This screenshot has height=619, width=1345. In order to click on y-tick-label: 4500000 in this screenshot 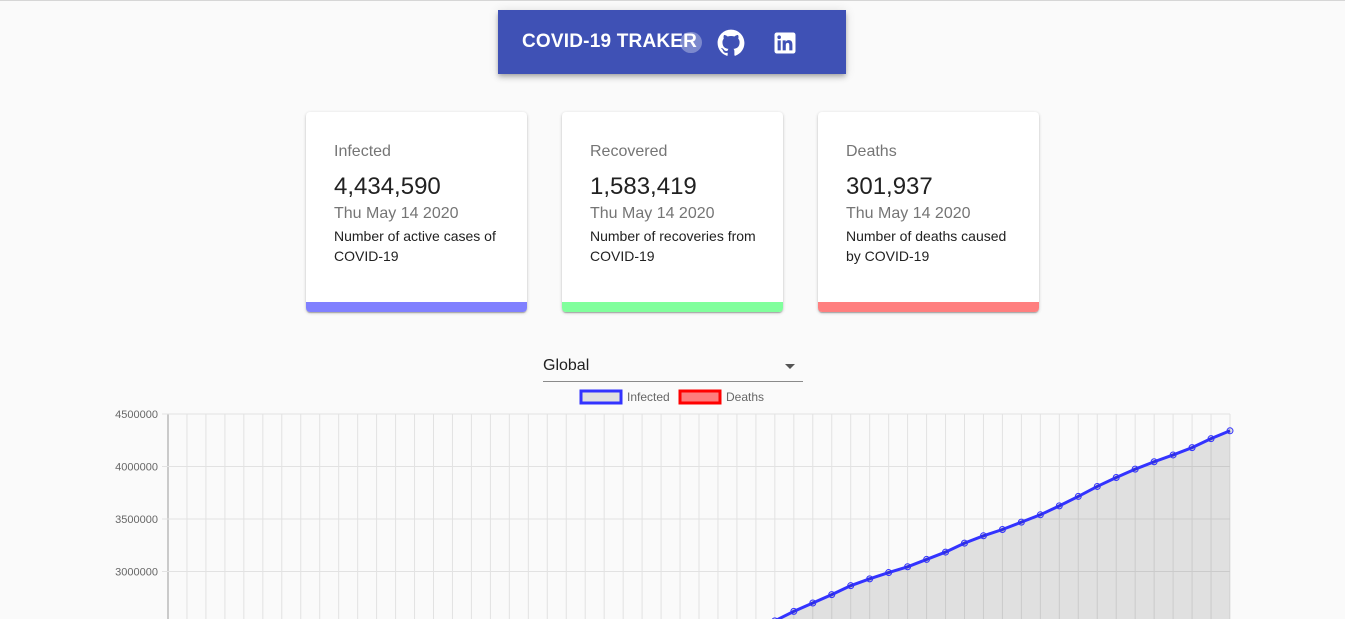, I will do `click(136, 415)`.